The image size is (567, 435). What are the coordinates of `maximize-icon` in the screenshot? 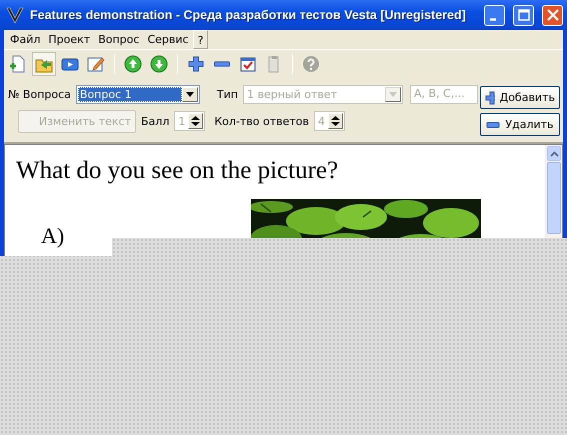 It's located at (524, 15).